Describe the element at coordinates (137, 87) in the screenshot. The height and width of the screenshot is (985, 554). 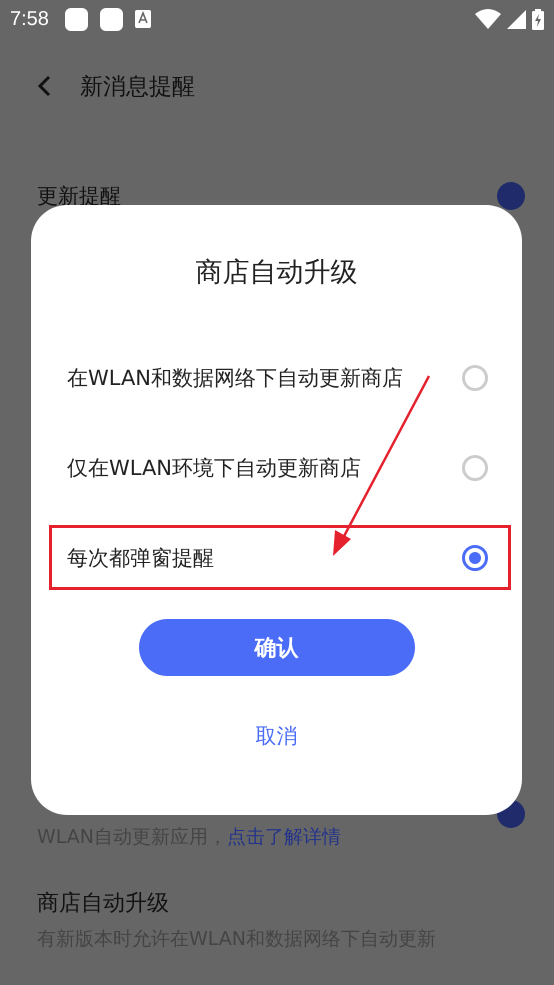
I see `page-title: 新消息提醒` at that location.